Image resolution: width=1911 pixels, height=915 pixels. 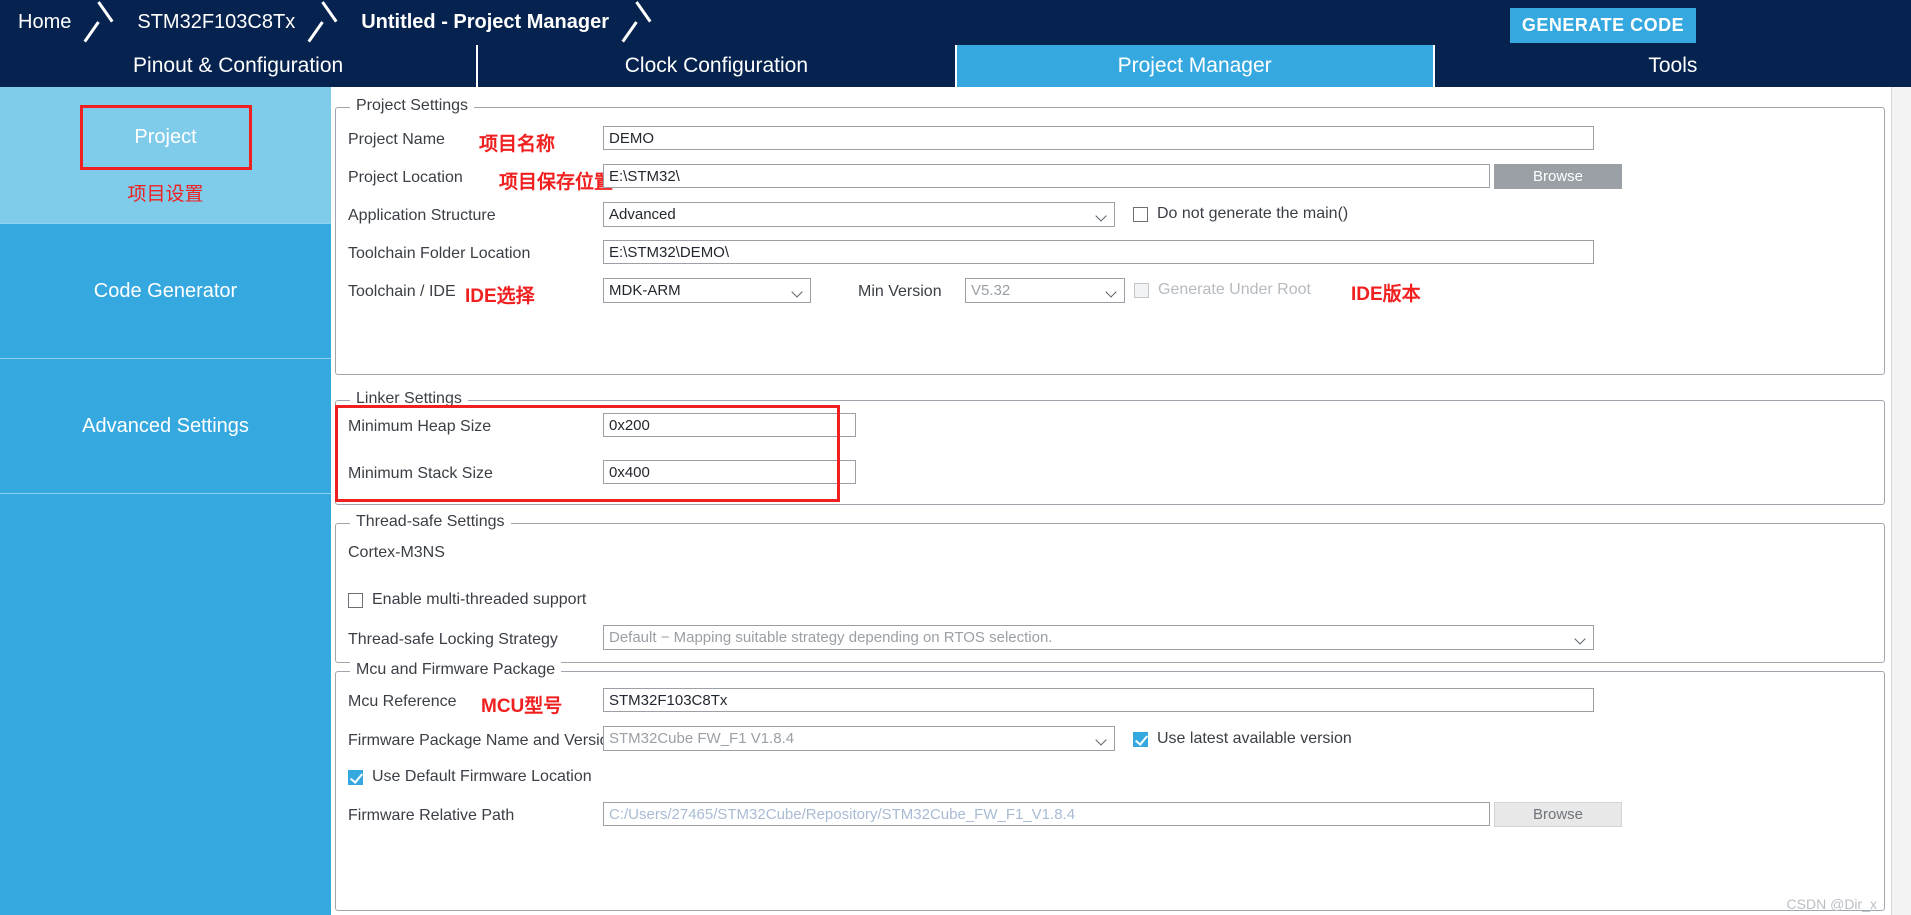 I want to click on firmware-relative-path-label: Firmware Relative Path, so click(x=431, y=815).